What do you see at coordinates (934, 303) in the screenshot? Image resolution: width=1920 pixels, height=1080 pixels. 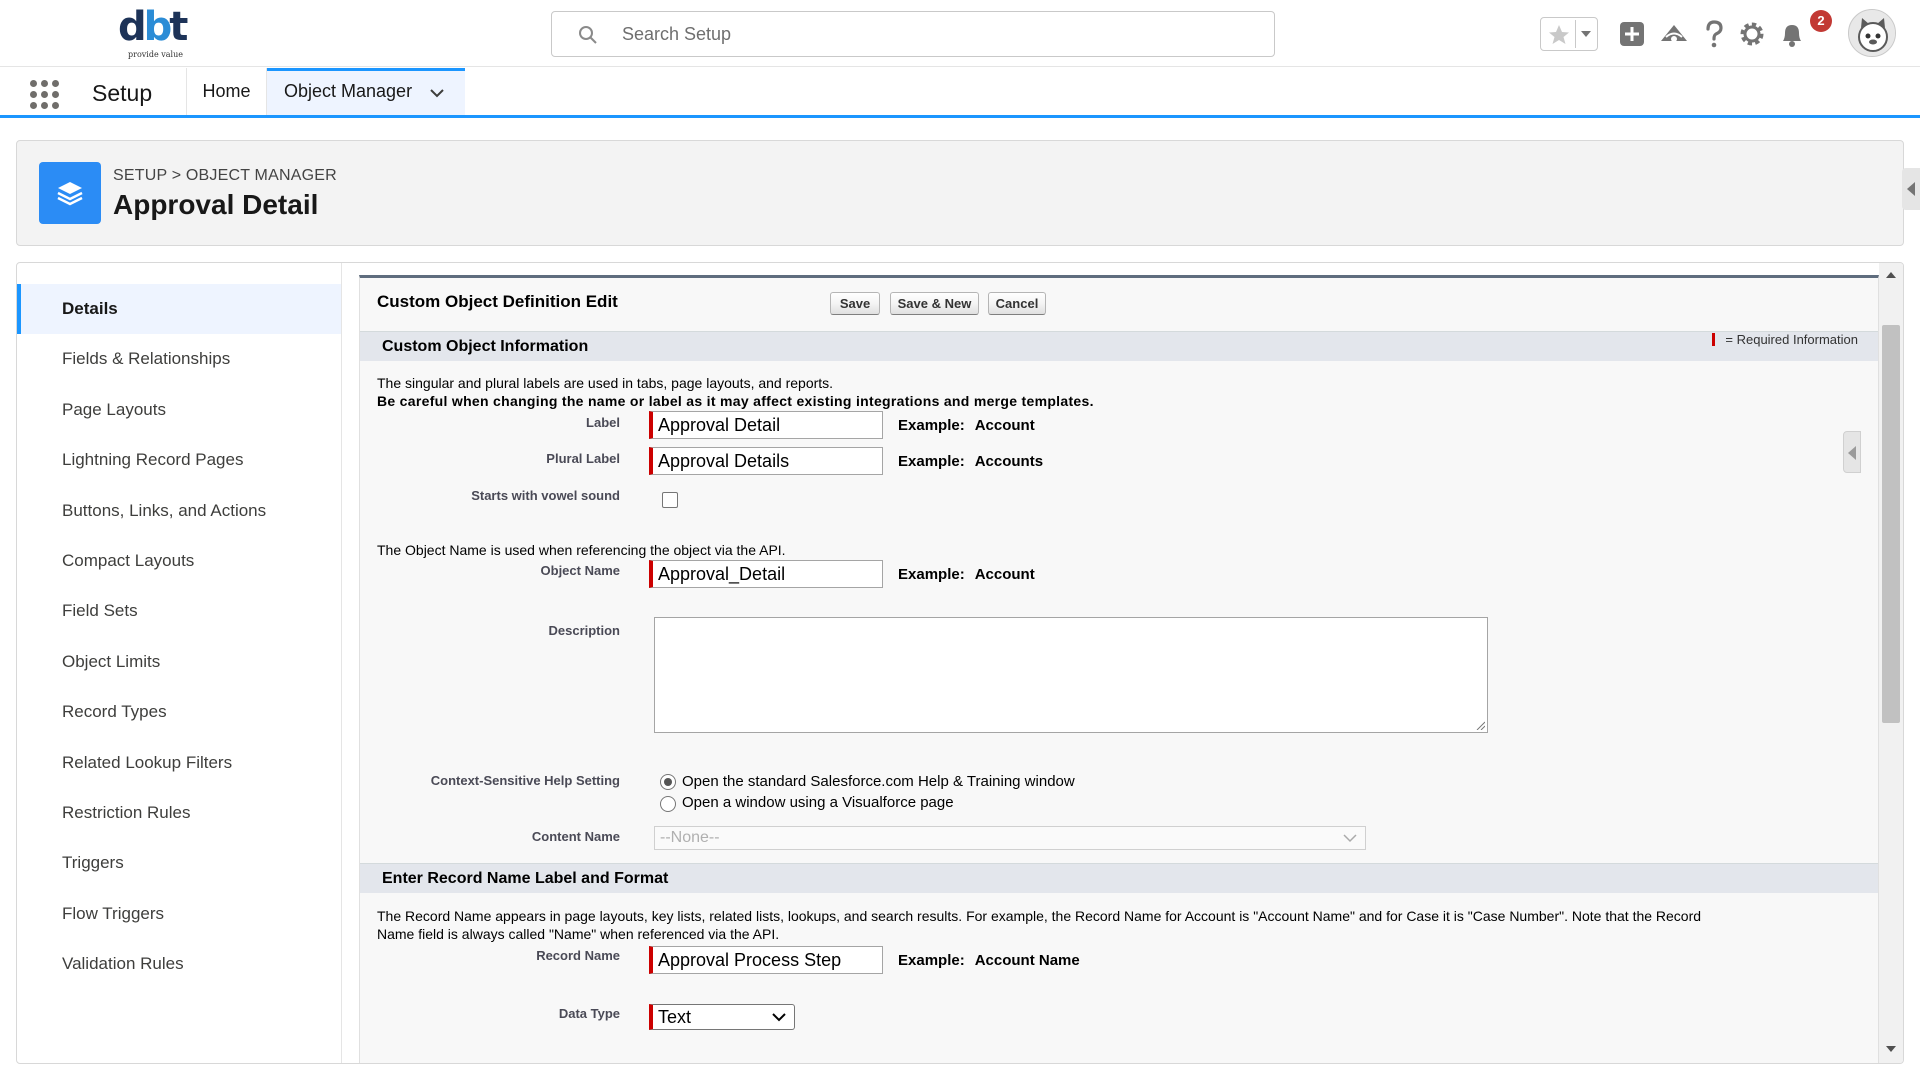 I see `save-and-new-button: Save & New` at bounding box center [934, 303].